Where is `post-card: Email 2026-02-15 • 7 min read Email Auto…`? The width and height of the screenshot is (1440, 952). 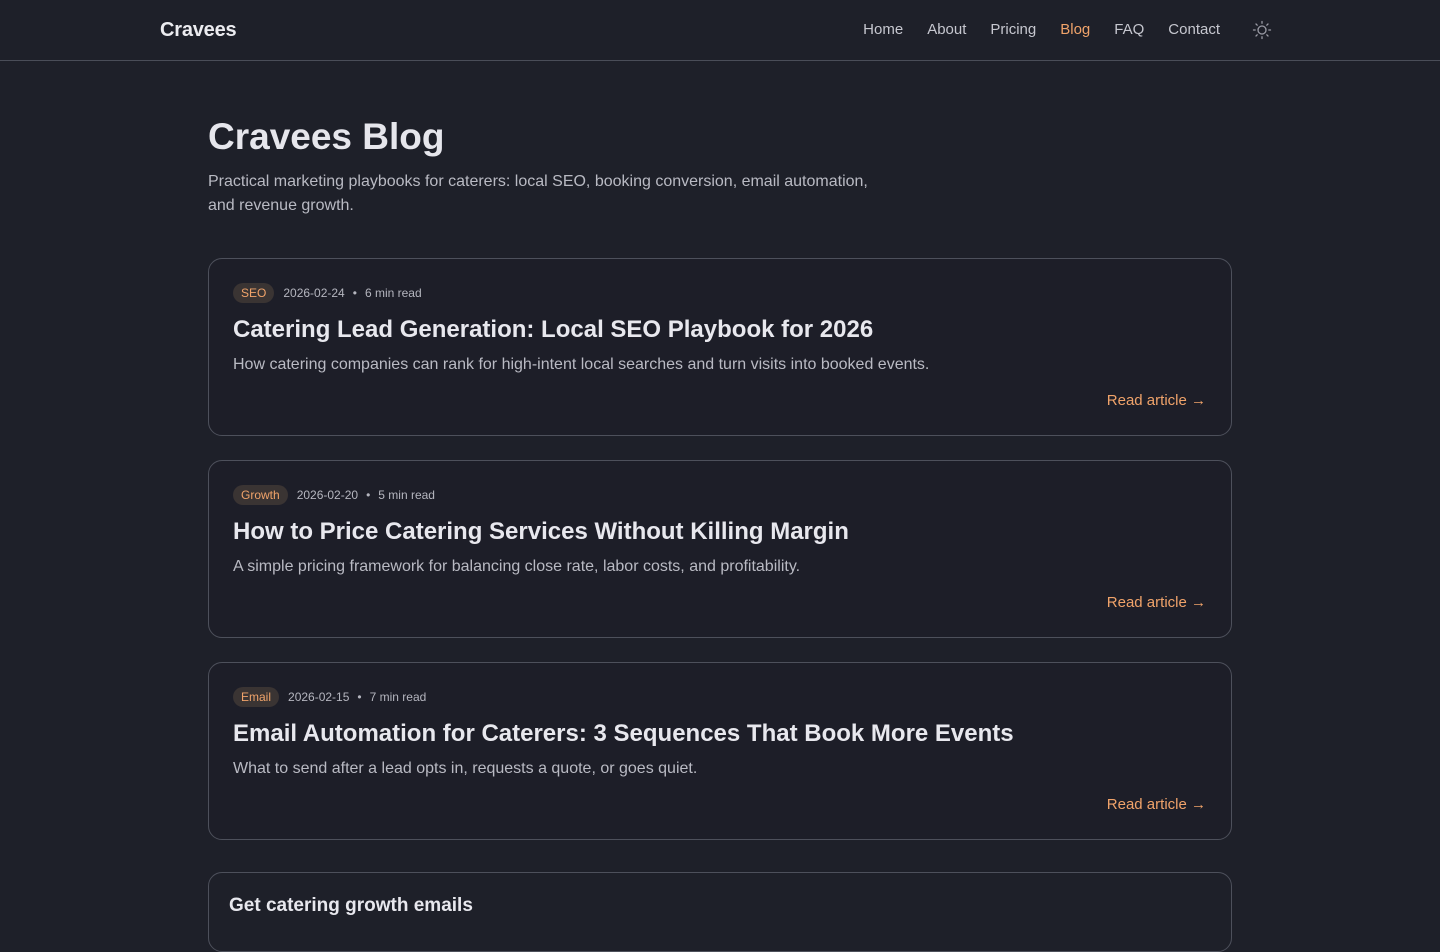 post-card: Email 2026-02-15 • 7 min read Email Auto… is located at coordinates (720, 751).